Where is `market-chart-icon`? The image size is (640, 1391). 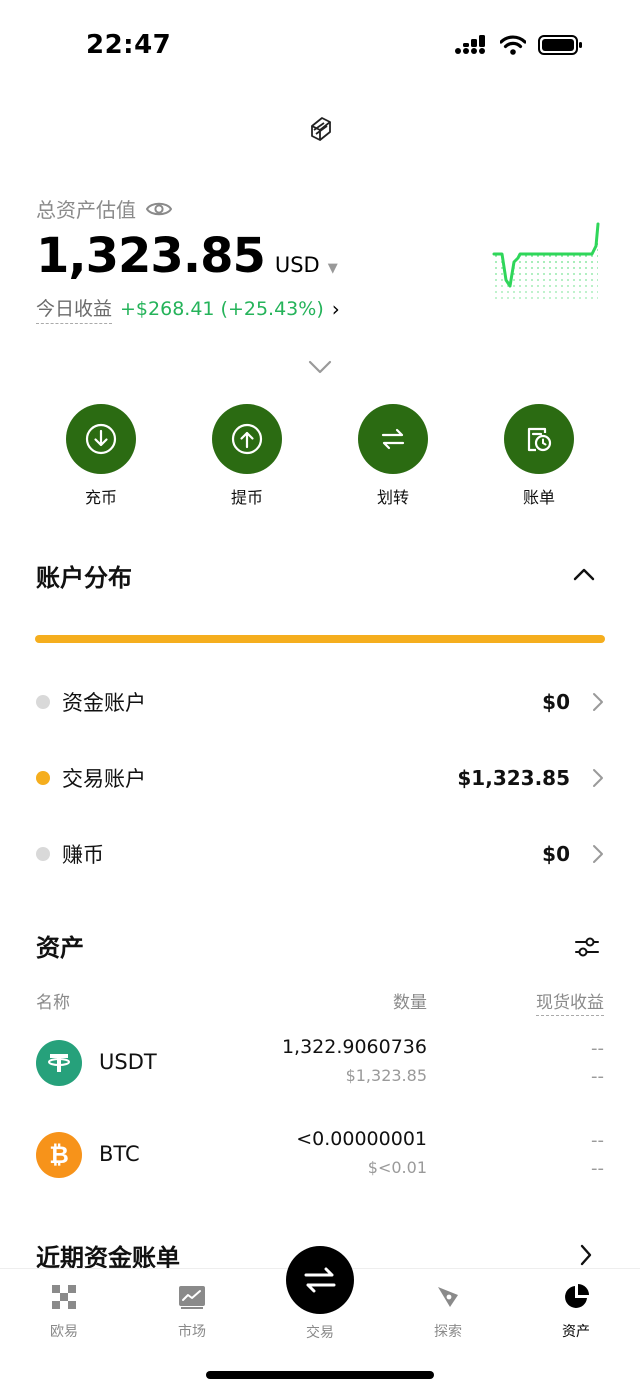 market-chart-icon is located at coordinates (192, 1297).